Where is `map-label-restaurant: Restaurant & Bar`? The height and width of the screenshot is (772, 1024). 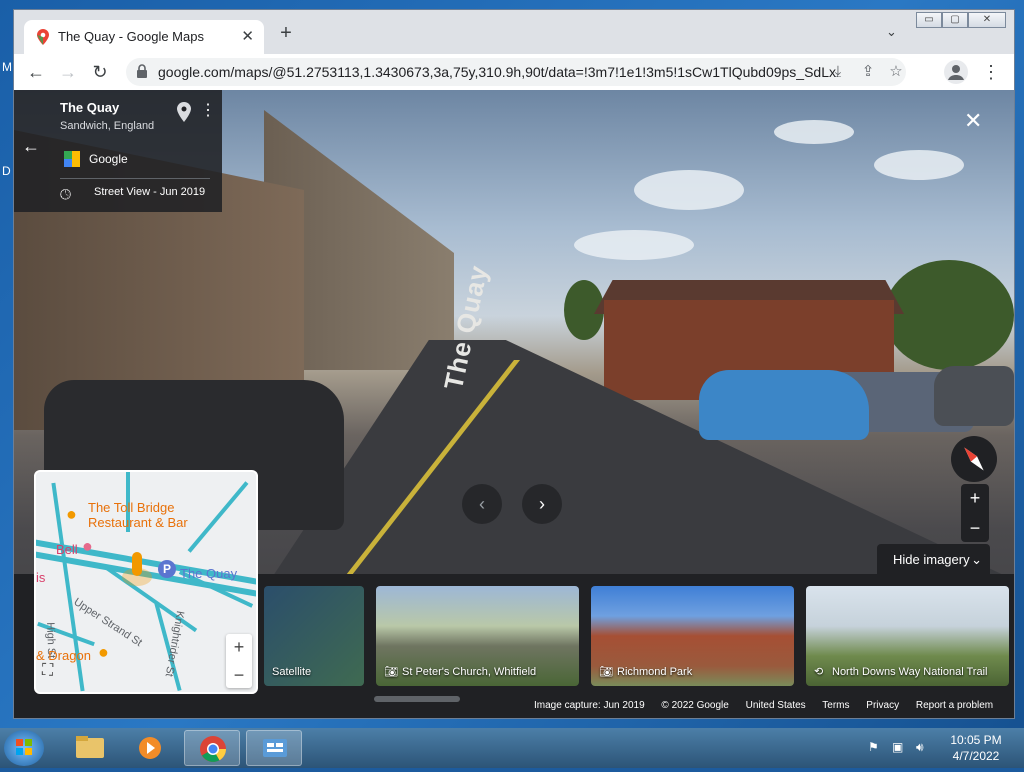 map-label-restaurant: Restaurant & Bar is located at coordinates (138, 522).